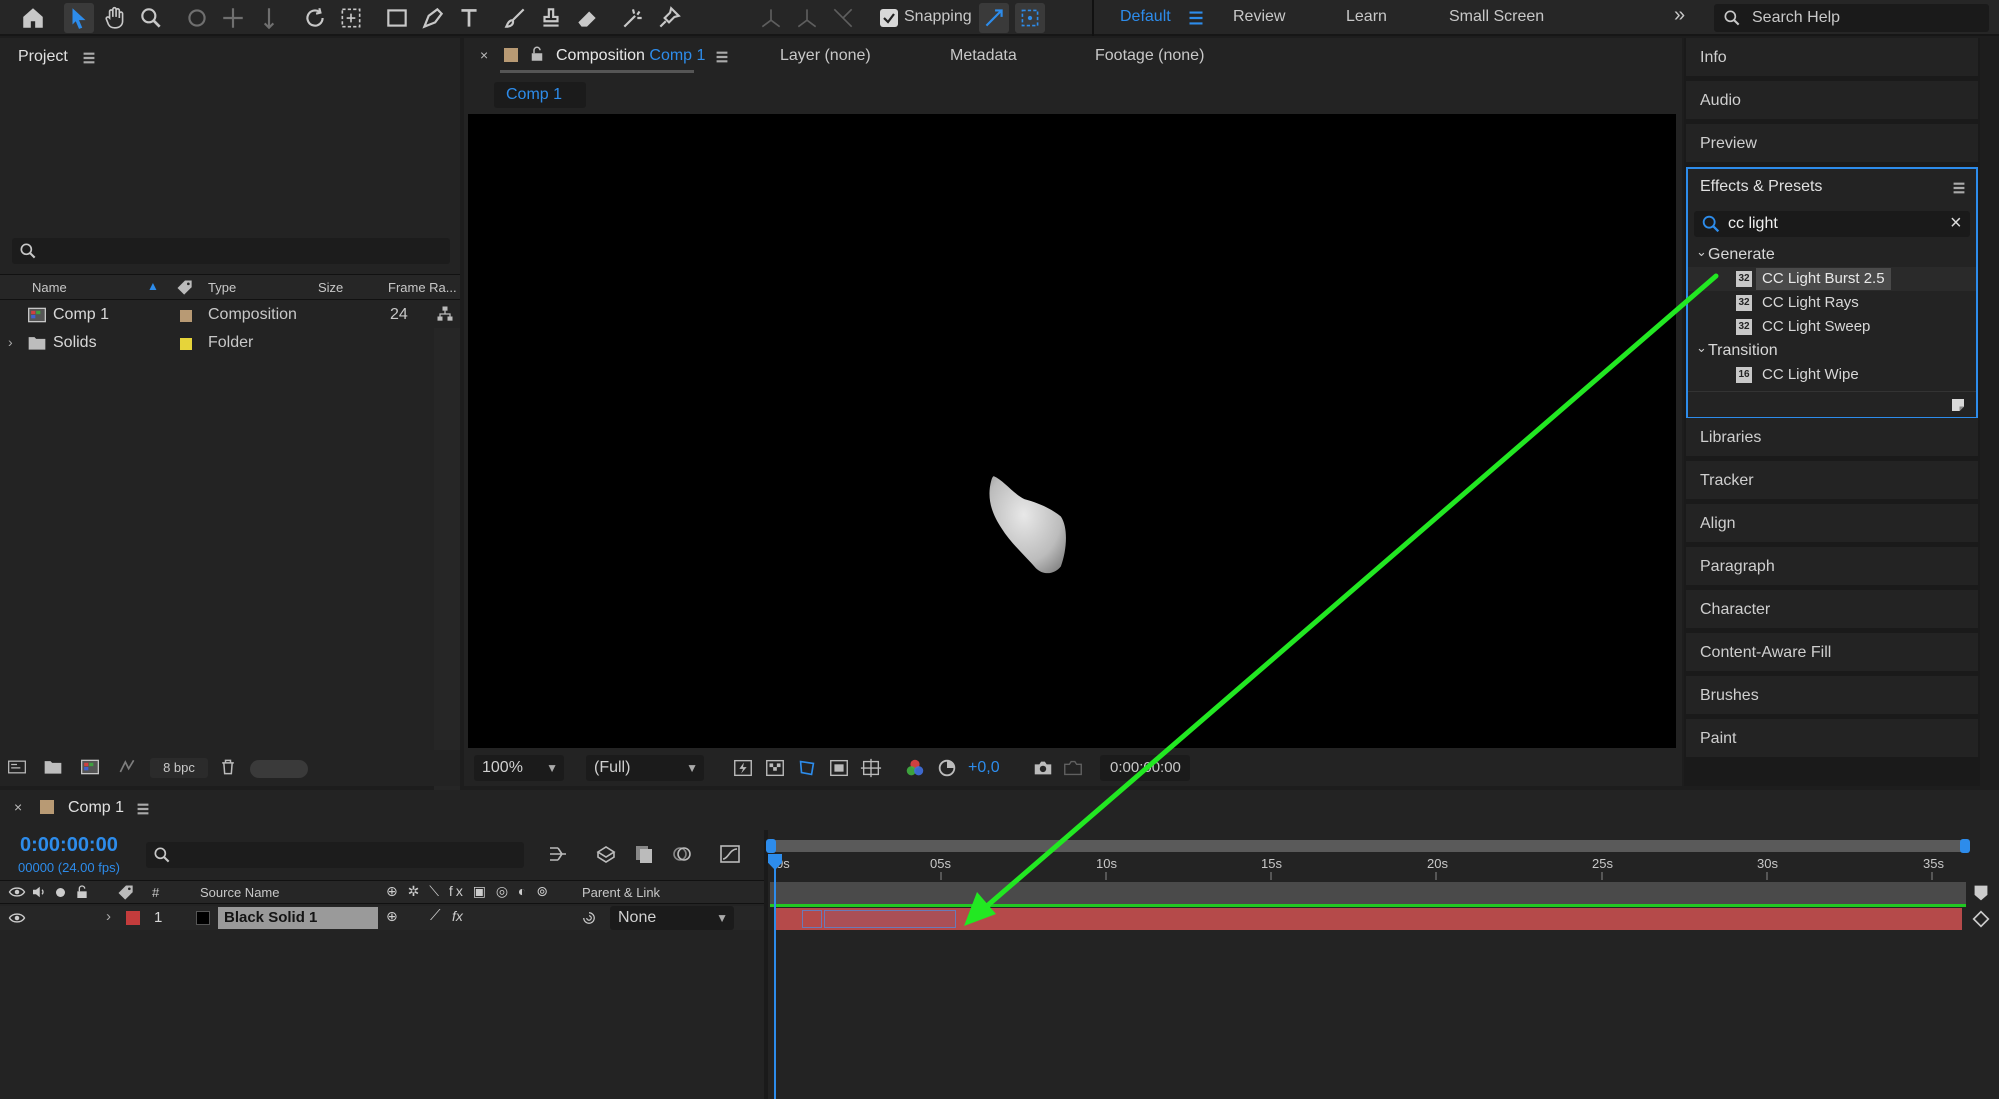 The image size is (1999, 1099). Describe the element at coordinates (630, 56) in the screenshot. I see `composition-tab-label: Composition Comp 1` at that location.